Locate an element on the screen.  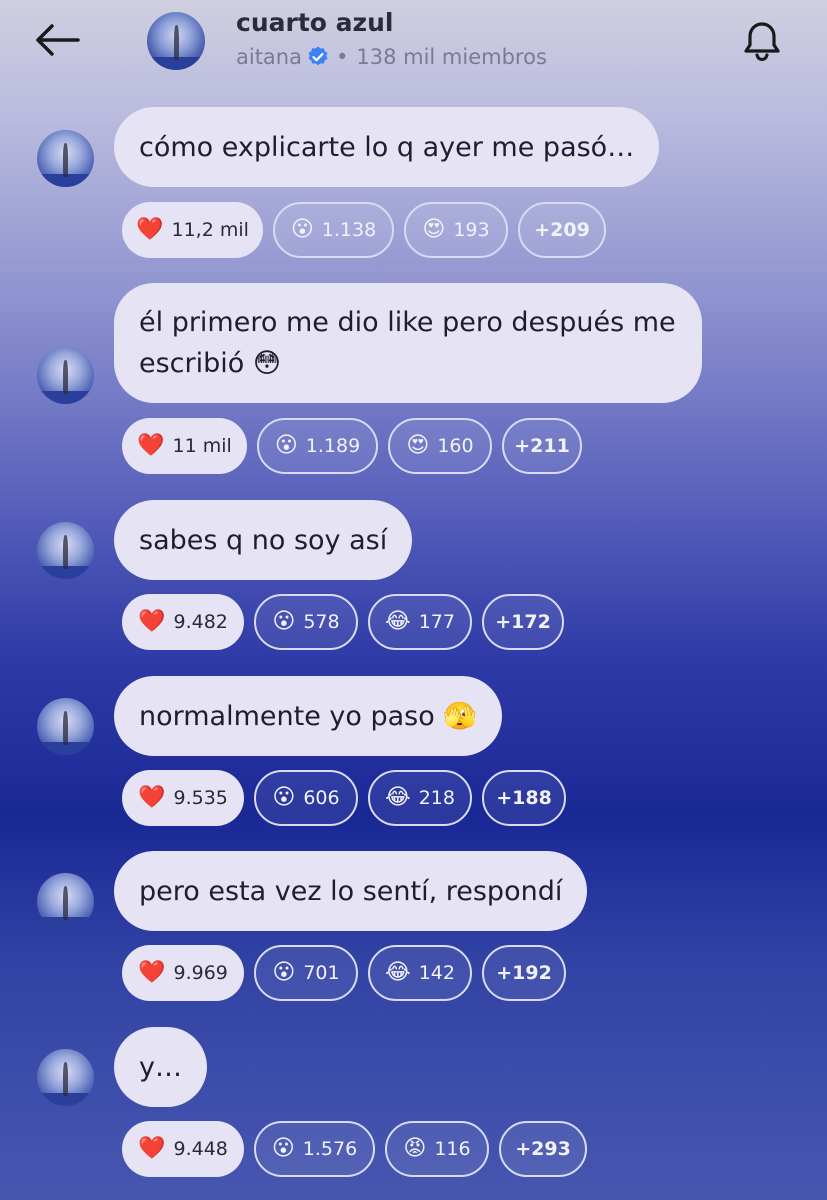
reaction-wow: 😮 578 is located at coordinates (306, 622).